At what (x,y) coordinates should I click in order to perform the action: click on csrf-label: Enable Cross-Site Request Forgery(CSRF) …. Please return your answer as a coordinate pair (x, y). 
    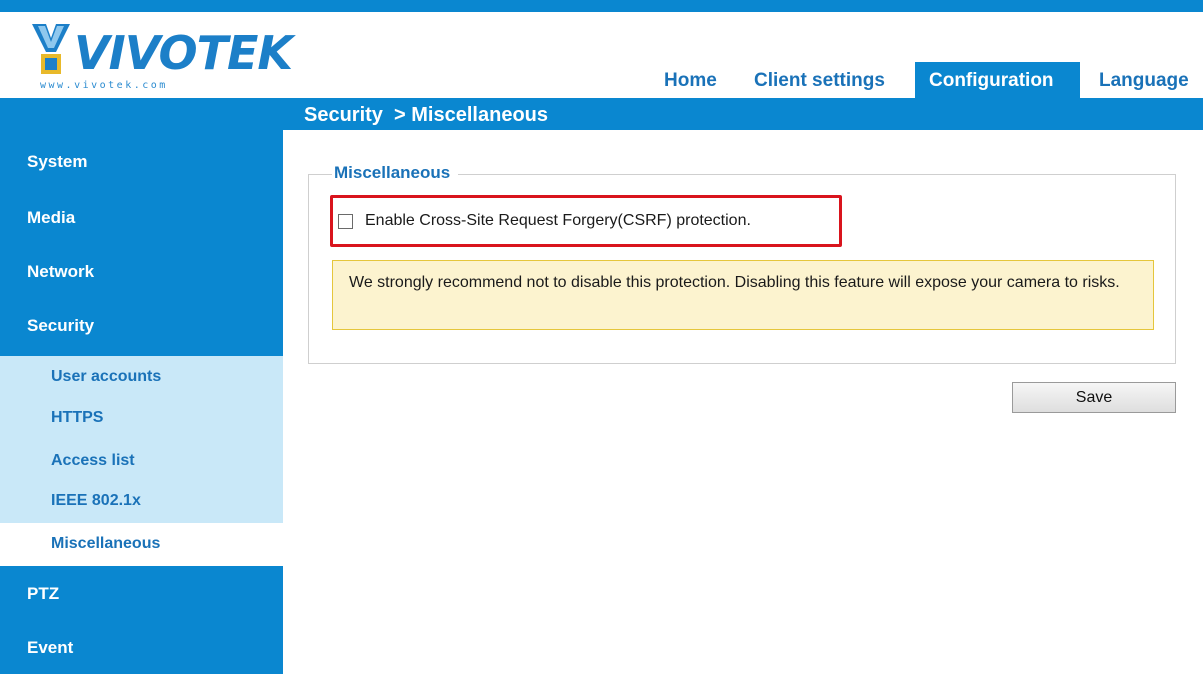
    Looking at the image, I should click on (558, 221).